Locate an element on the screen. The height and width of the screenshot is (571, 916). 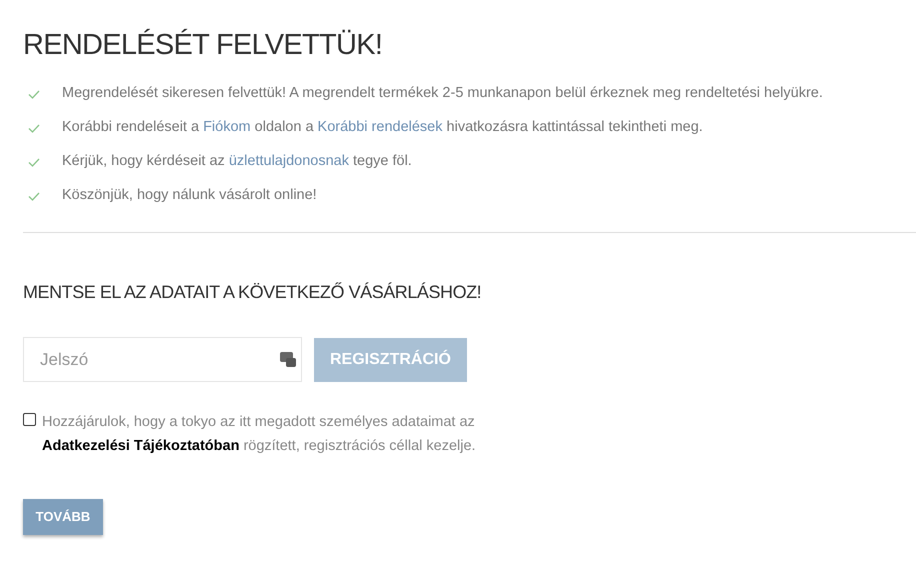
text-link: Korábbi rendelések is located at coordinates (380, 127).